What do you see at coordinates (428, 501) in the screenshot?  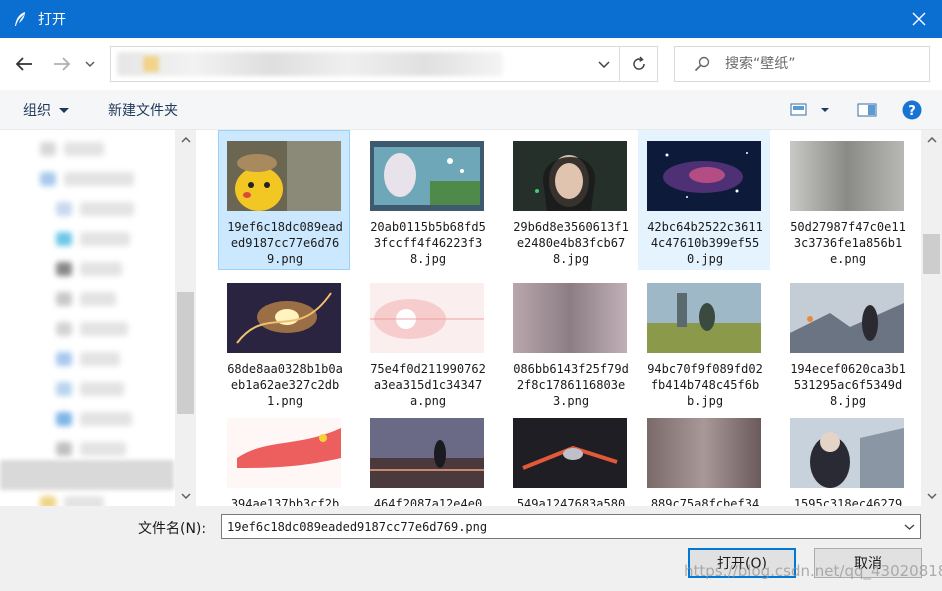 I see `file-name: 464f2087a12e4e0` at bounding box center [428, 501].